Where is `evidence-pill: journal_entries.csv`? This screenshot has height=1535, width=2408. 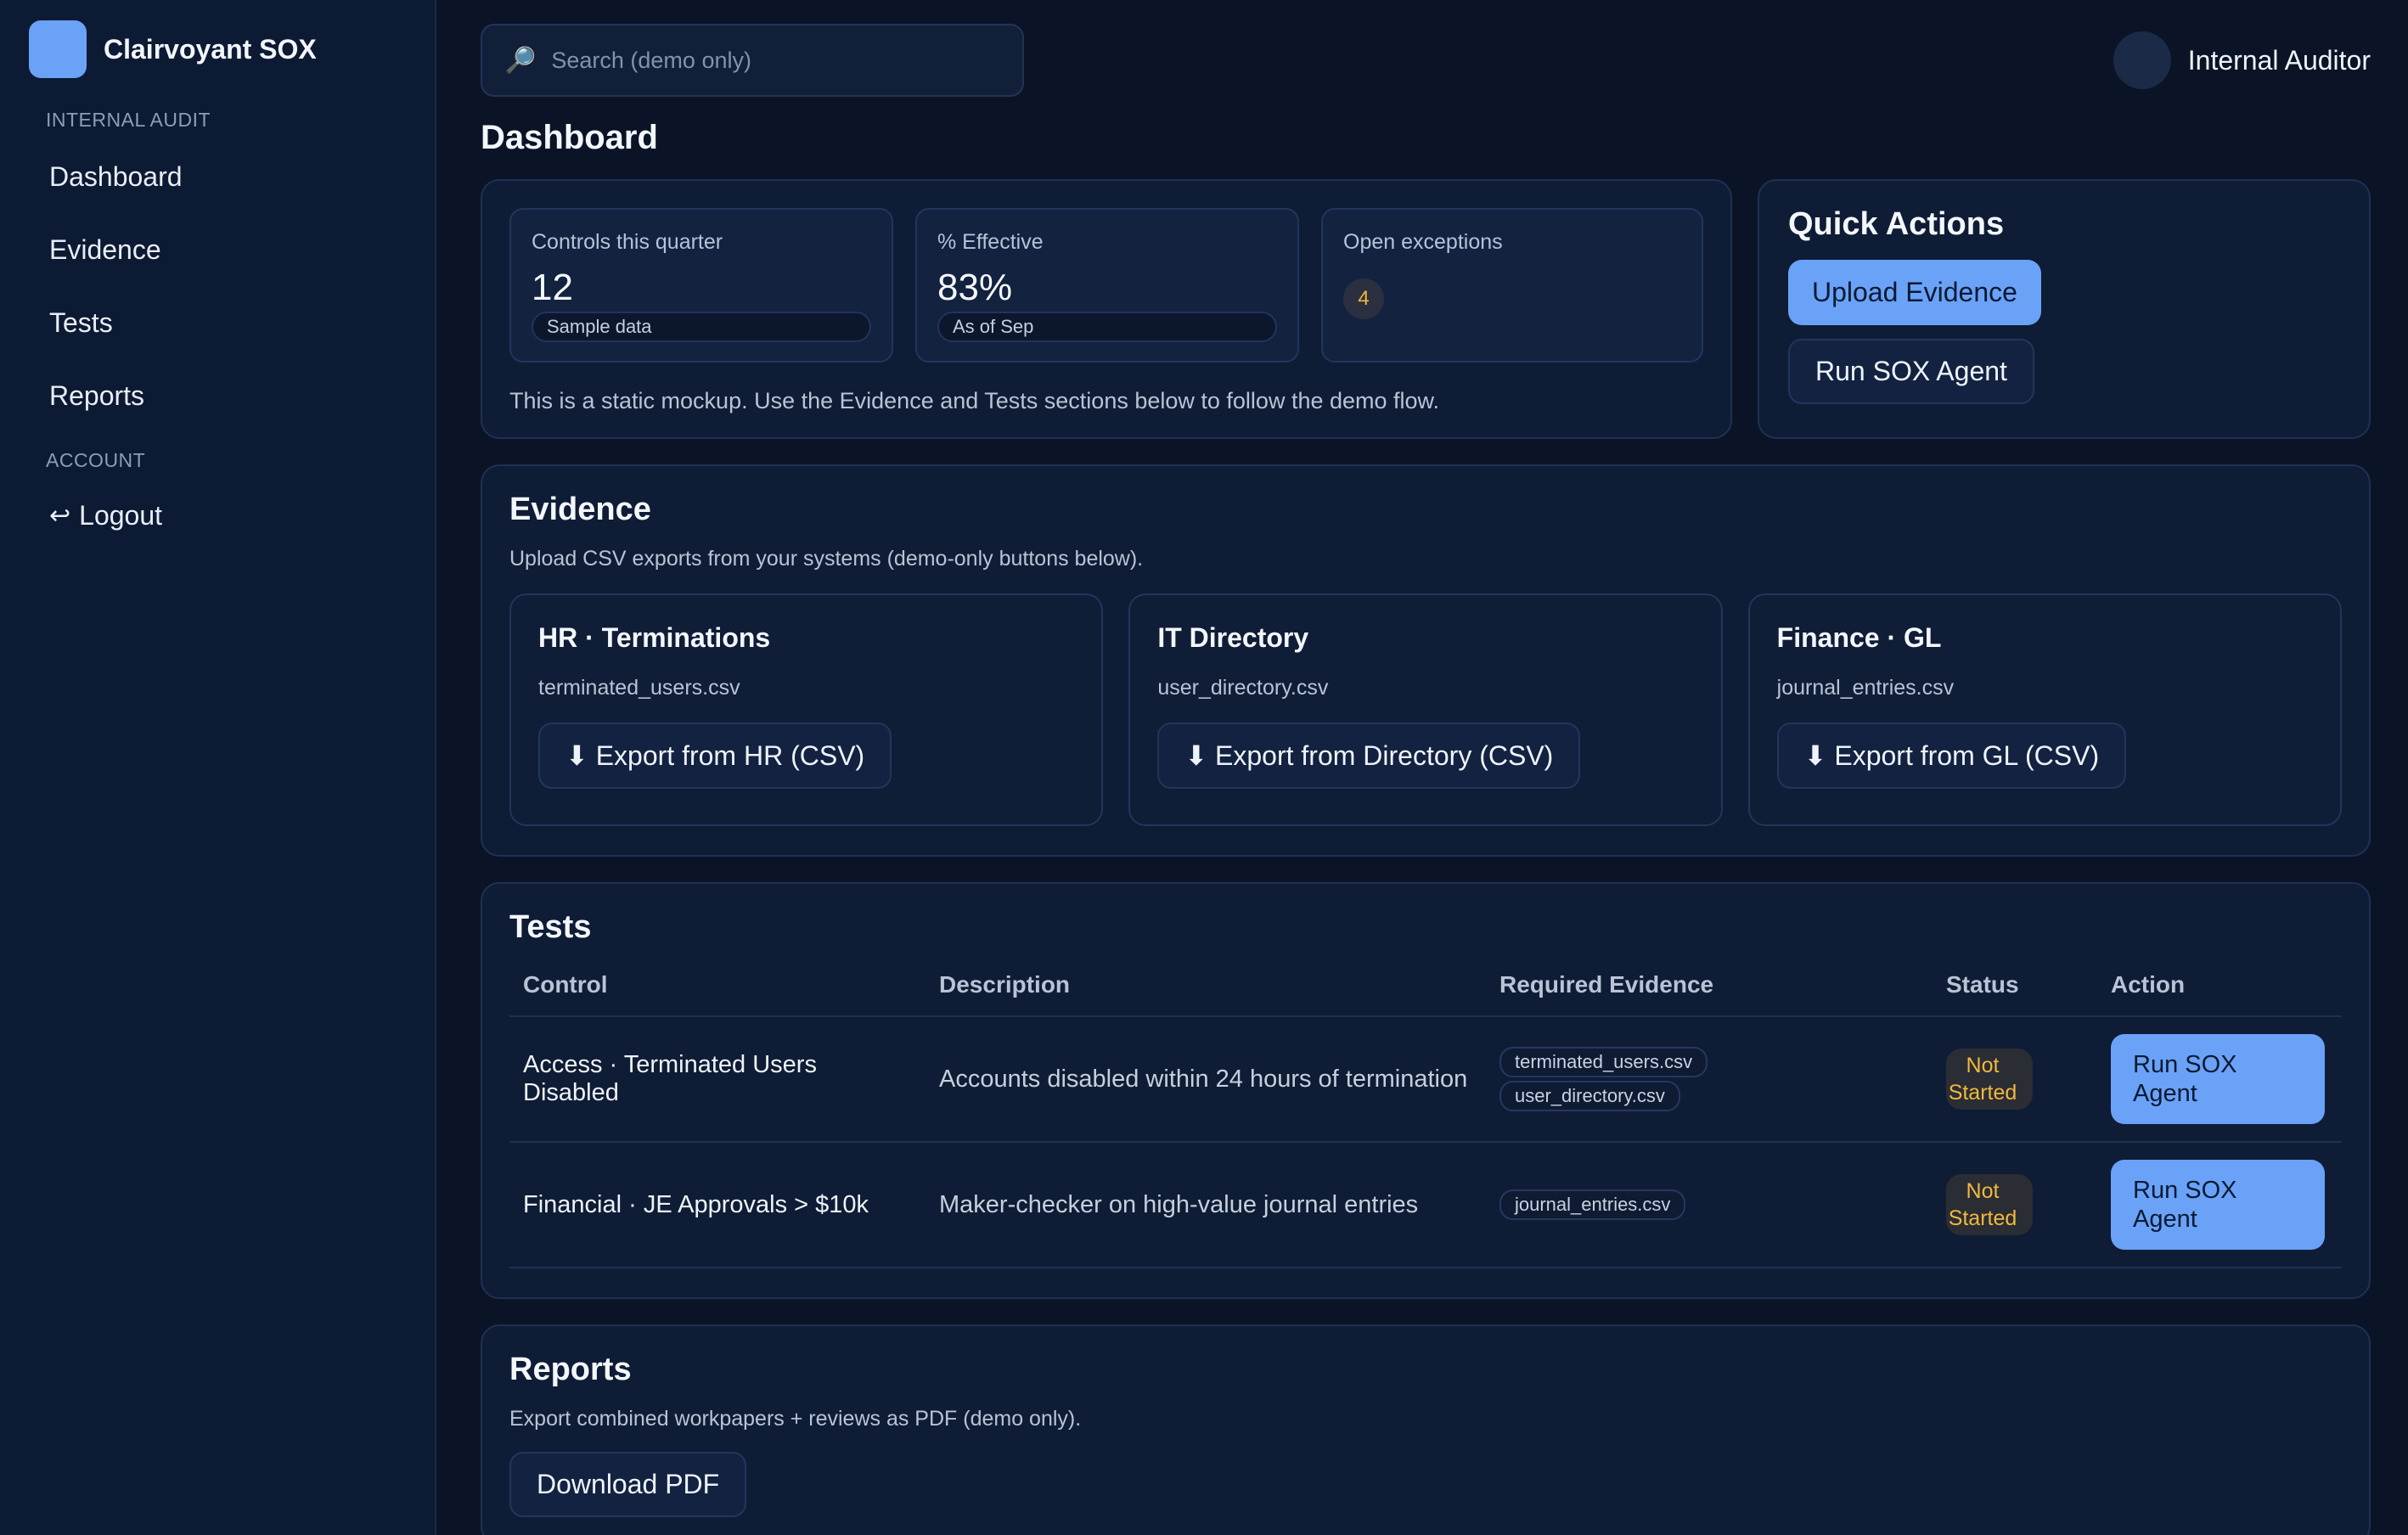 evidence-pill: journal_entries.csv is located at coordinates (1592, 1204).